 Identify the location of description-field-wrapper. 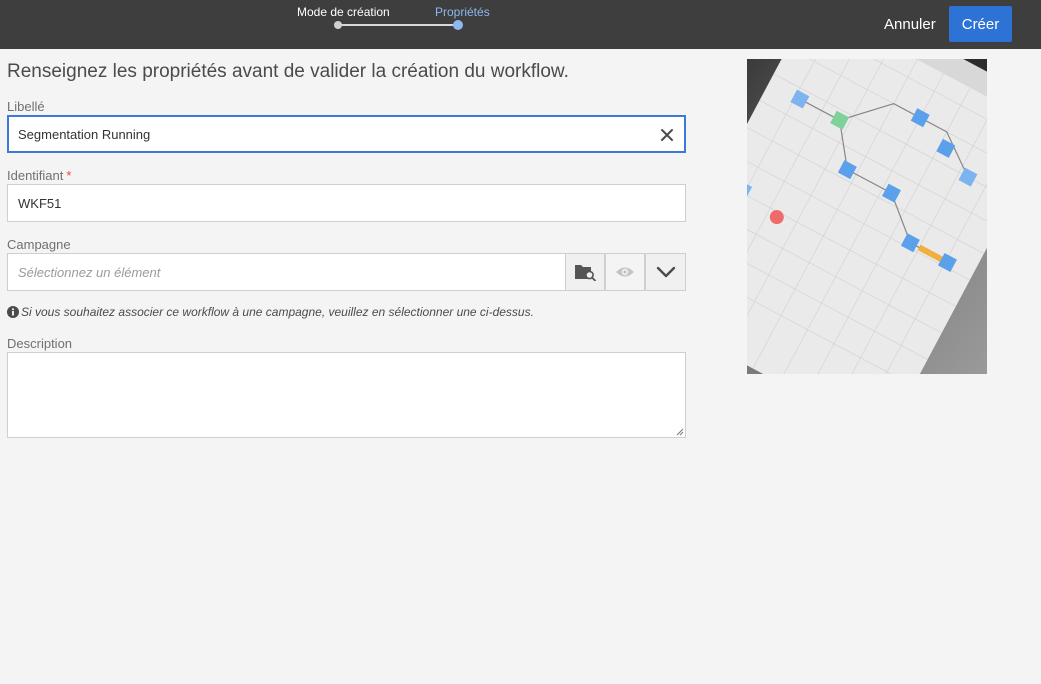
(346, 395).